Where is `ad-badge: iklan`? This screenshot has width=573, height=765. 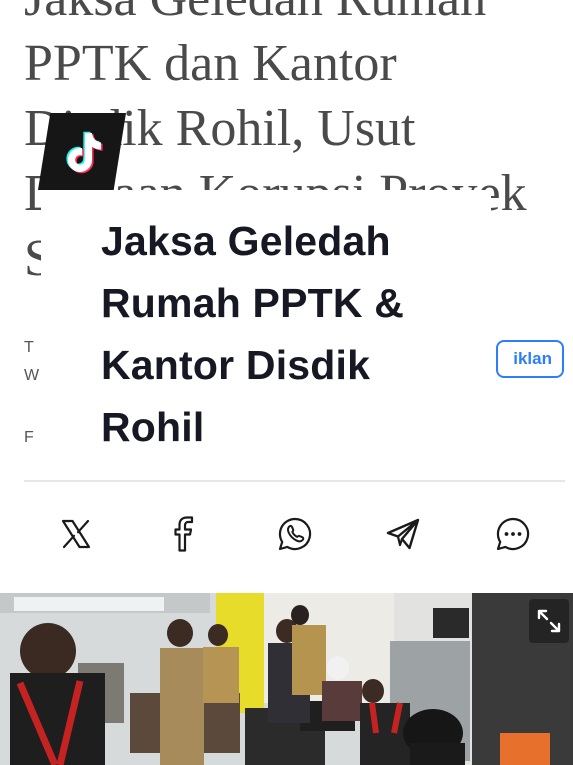 ad-badge: iklan is located at coordinates (530, 359).